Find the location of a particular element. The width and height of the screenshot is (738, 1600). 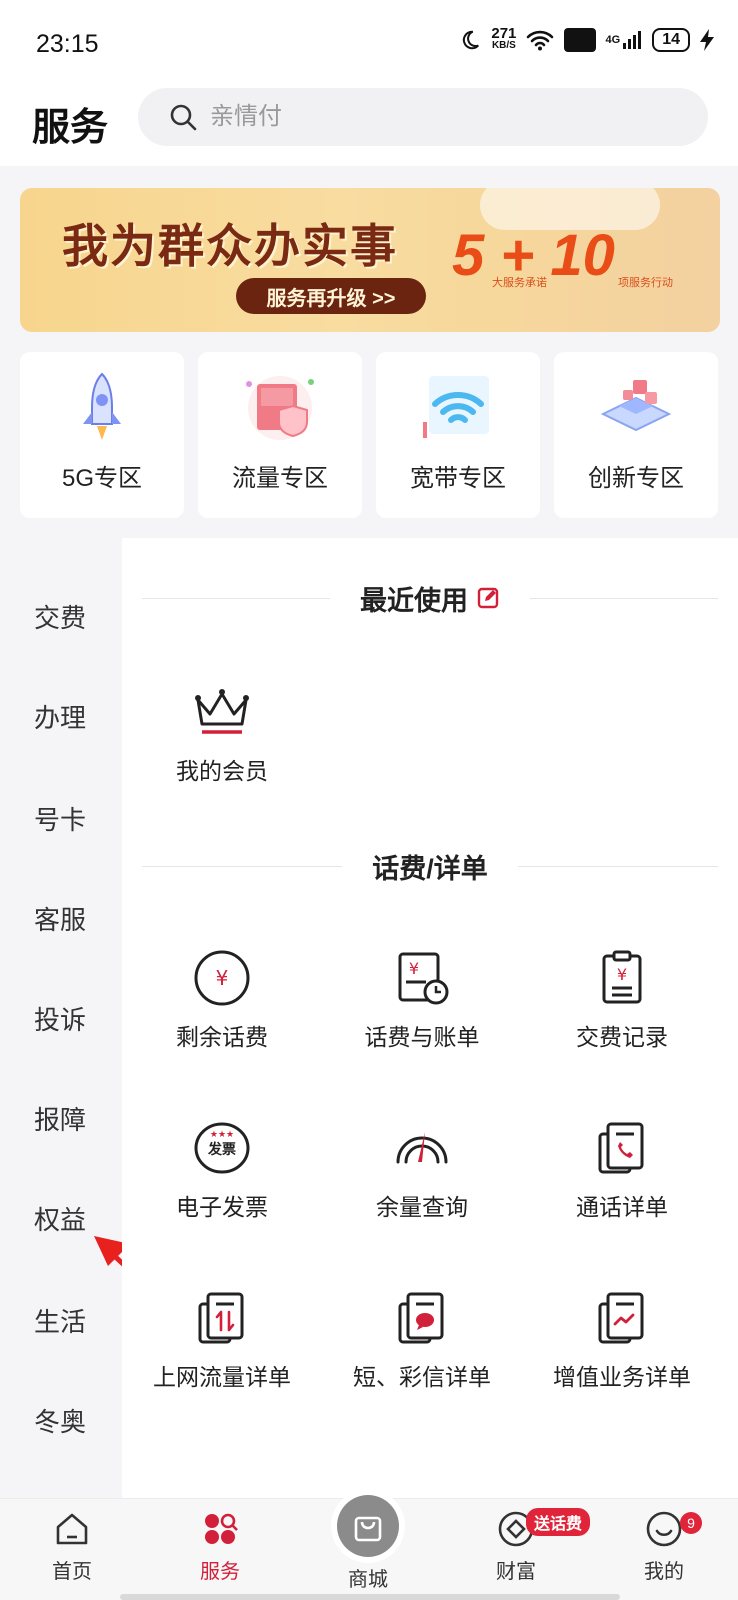

notification-count-badge: 9 is located at coordinates (691, 1523).